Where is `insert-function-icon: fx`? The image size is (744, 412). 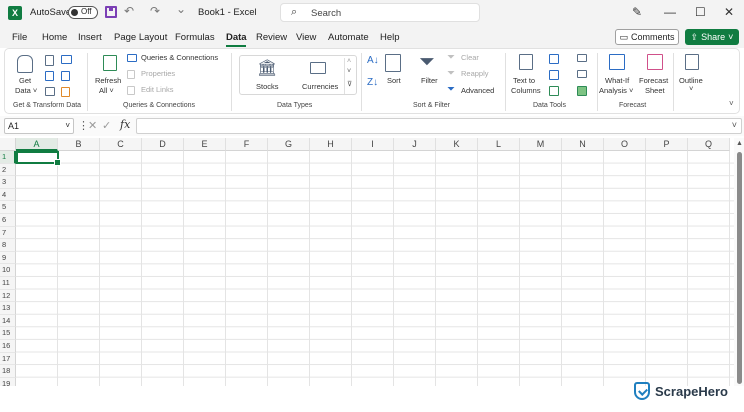 insert-function-icon: fx is located at coordinates (125, 124).